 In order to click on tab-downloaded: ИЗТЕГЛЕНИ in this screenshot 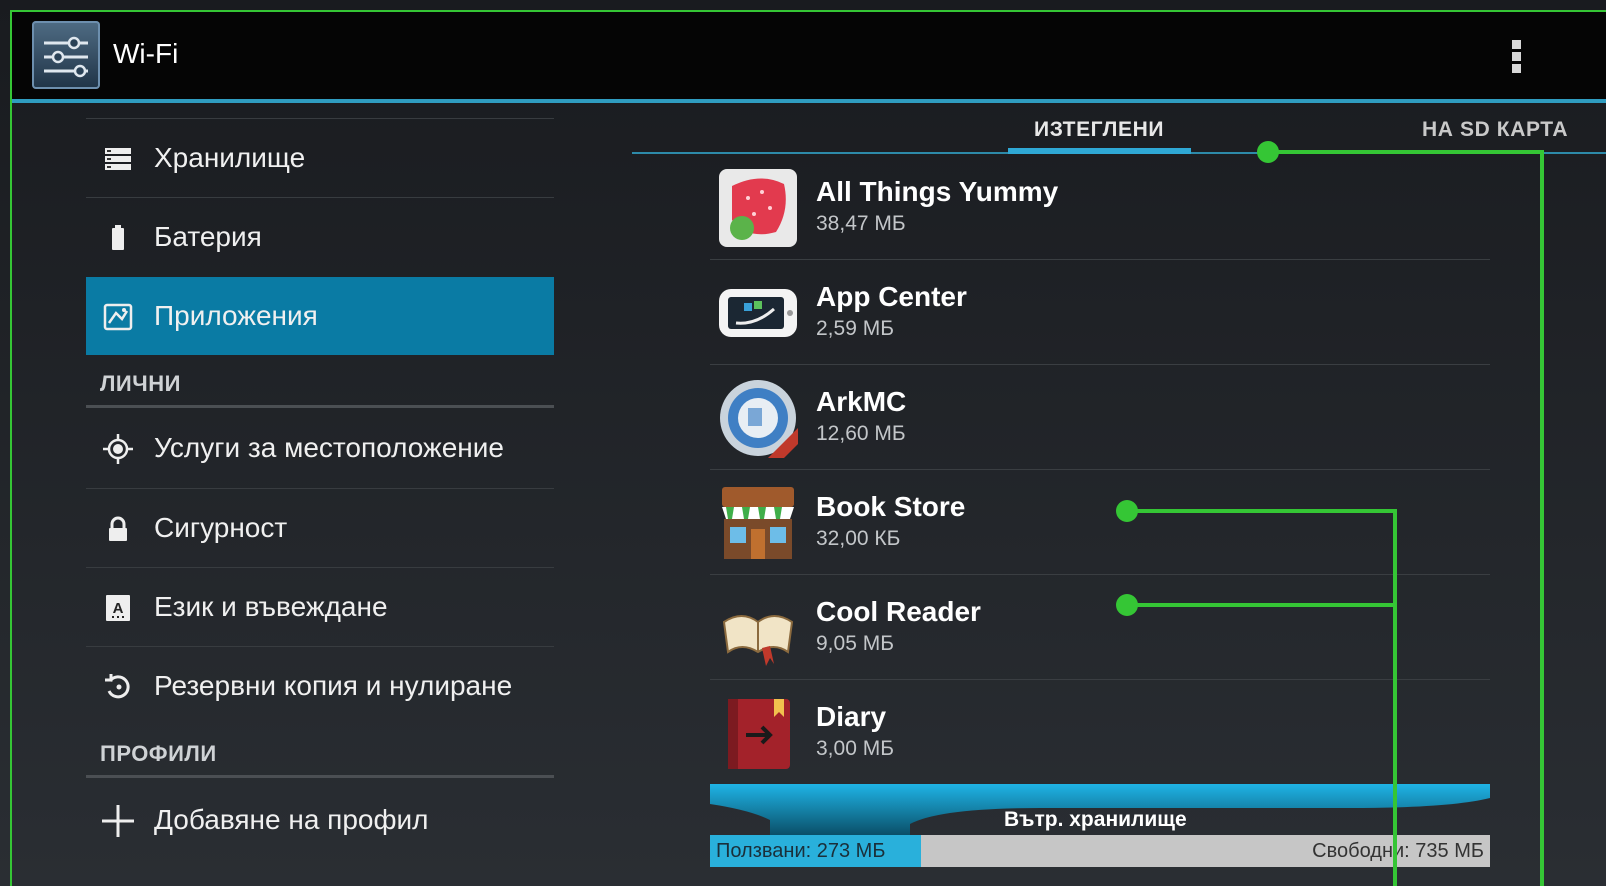, I will do `click(1099, 130)`.